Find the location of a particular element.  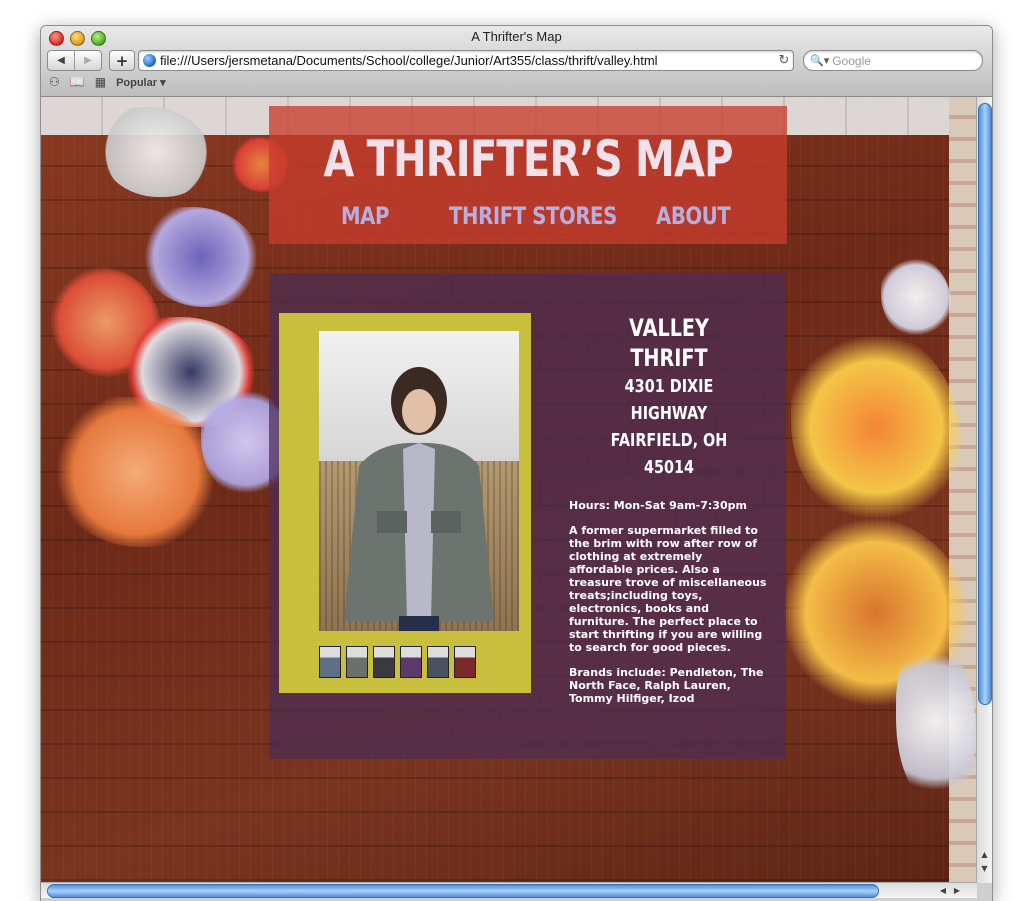

vertical-scroll-thumb is located at coordinates (985, 404).